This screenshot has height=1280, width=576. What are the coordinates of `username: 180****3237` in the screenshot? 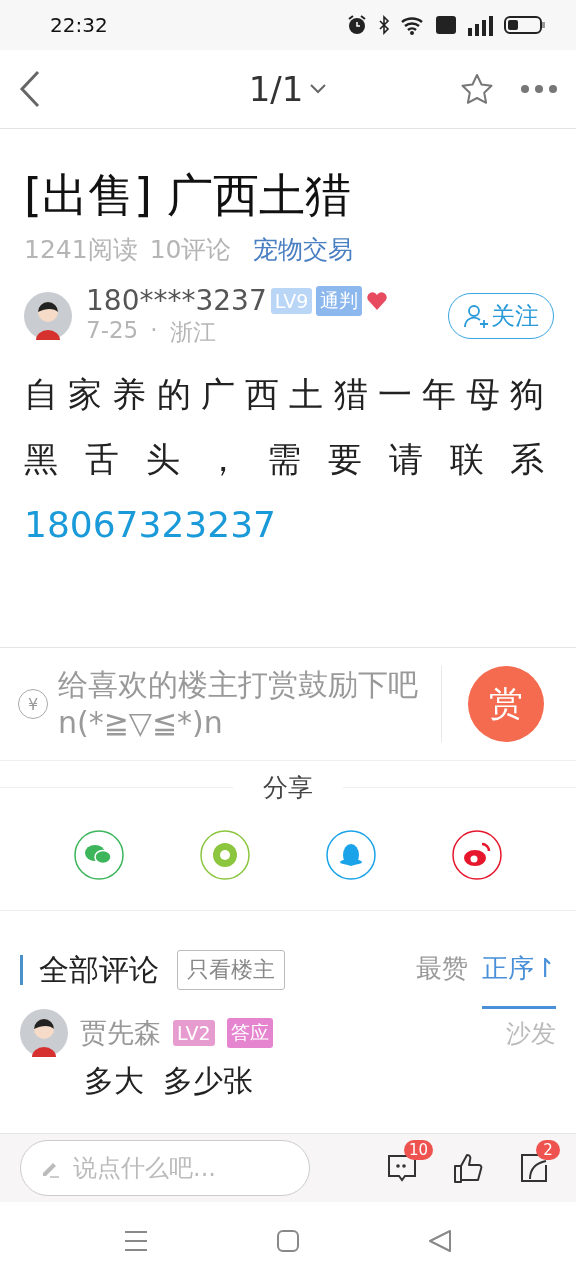 It's located at (176, 300).